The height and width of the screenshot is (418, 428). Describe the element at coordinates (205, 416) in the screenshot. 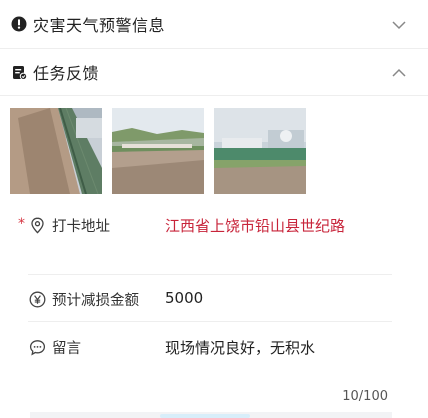

I see `bottom-button-edge` at that location.